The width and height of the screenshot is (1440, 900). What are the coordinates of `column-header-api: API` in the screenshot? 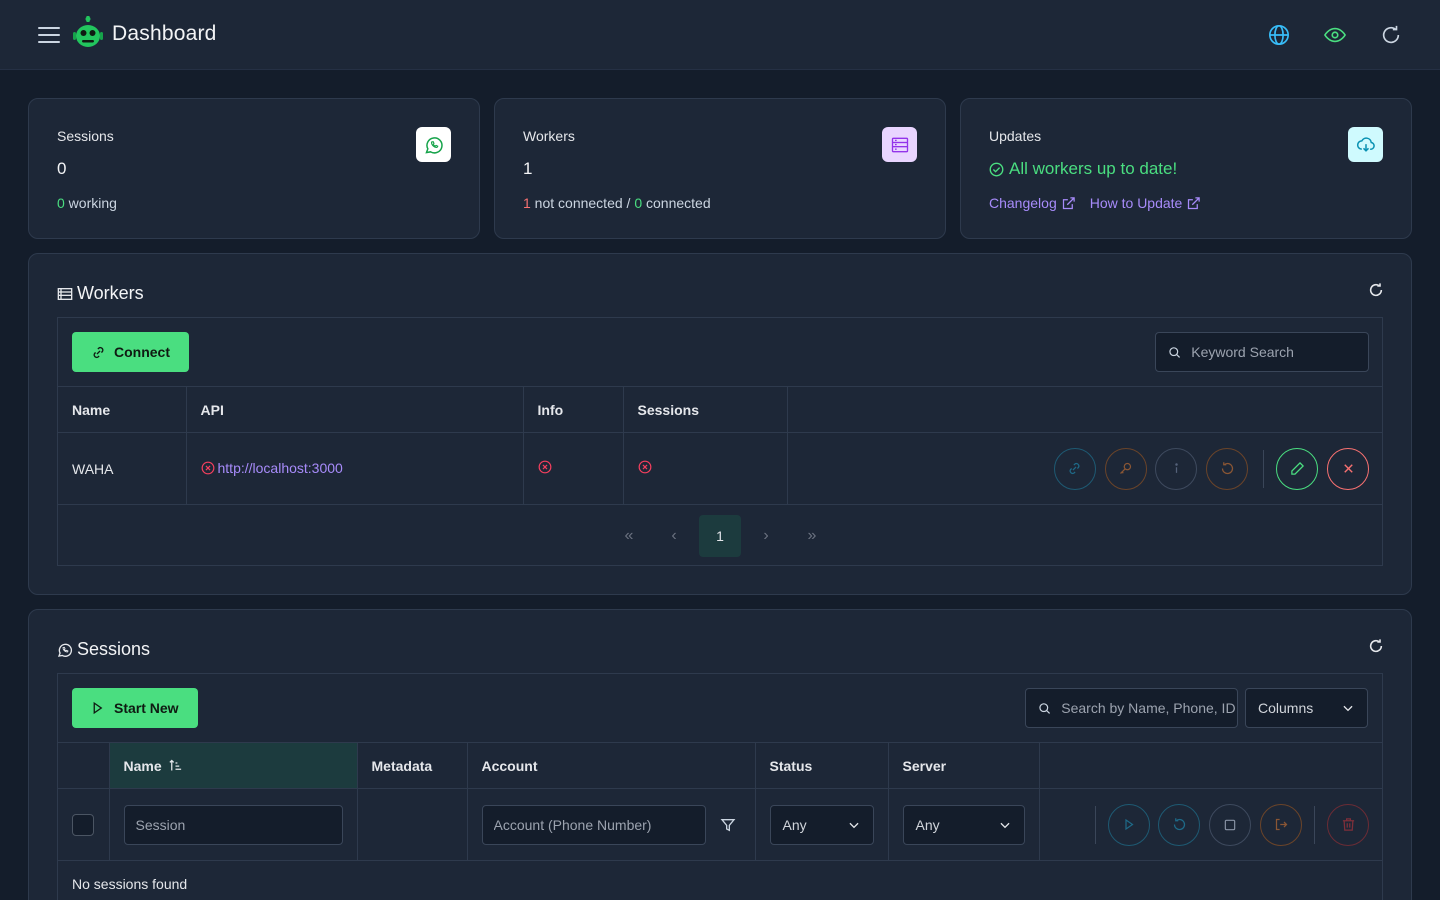 It's located at (354, 409).